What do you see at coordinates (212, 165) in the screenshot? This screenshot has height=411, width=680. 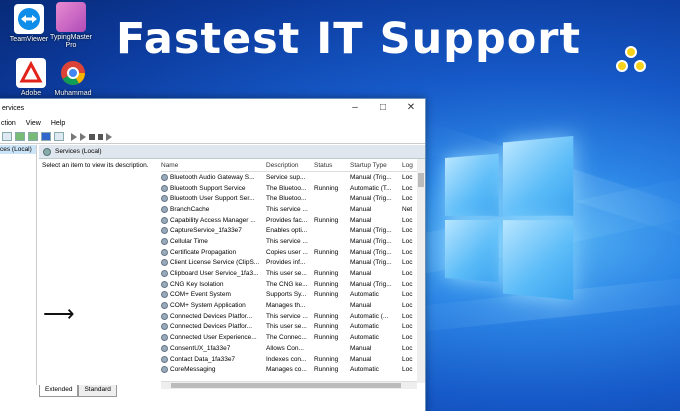 I see `column-name: Name` at bounding box center [212, 165].